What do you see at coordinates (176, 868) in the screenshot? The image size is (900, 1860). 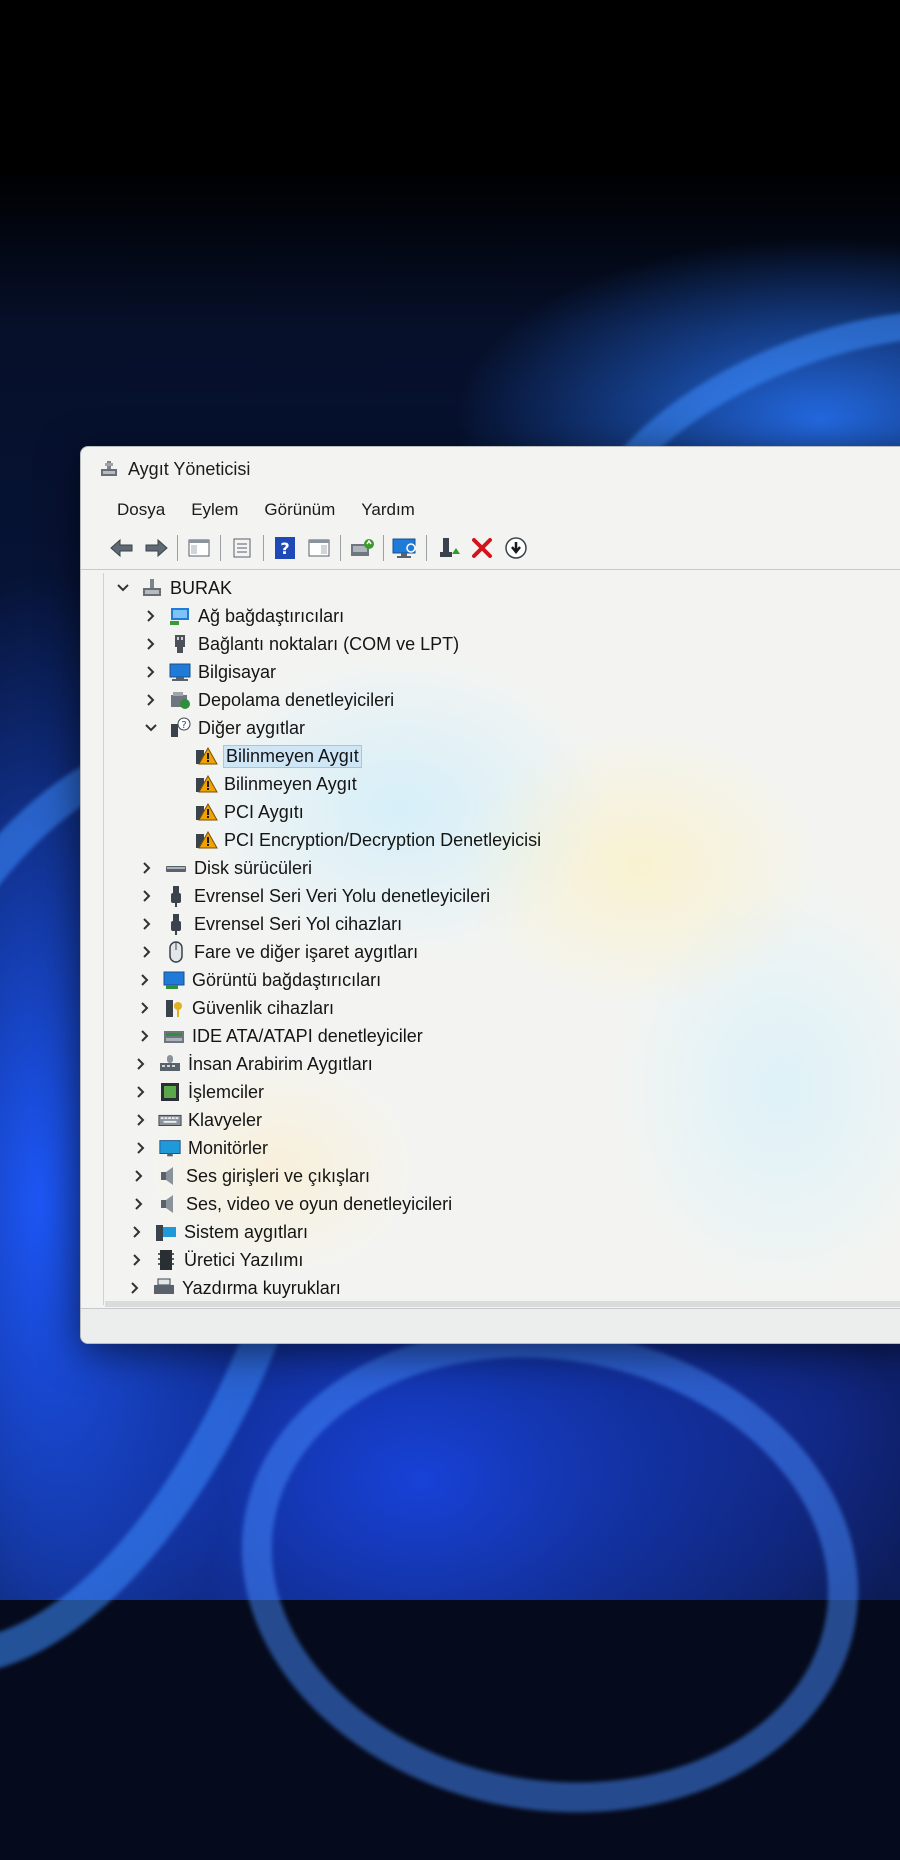 I see `disk-drive-icon` at bounding box center [176, 868].